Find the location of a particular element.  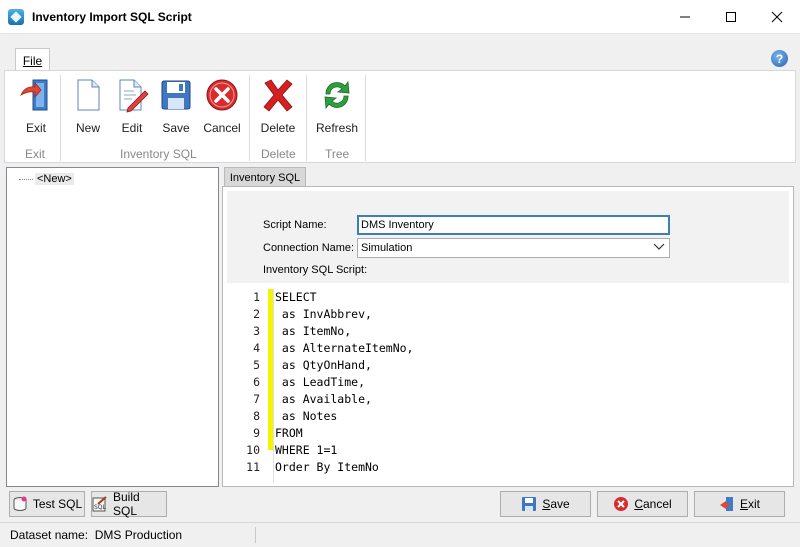

code-text: as AlternateItemNo, is located at coordinates (344, 348).